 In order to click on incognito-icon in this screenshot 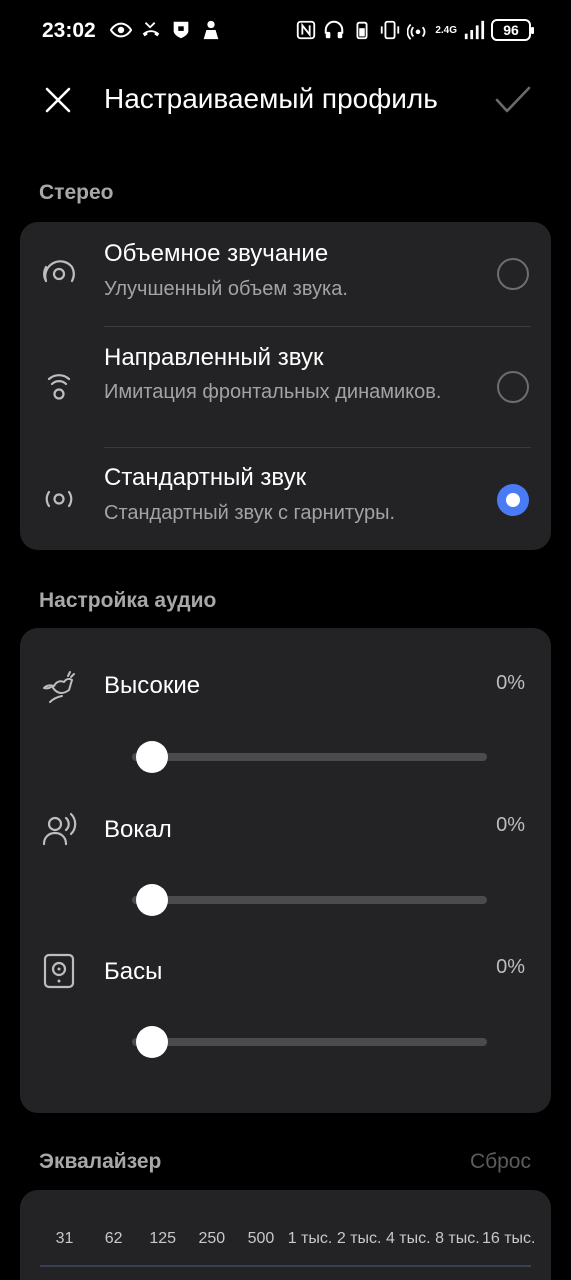, I will do `click(211, 30)`.